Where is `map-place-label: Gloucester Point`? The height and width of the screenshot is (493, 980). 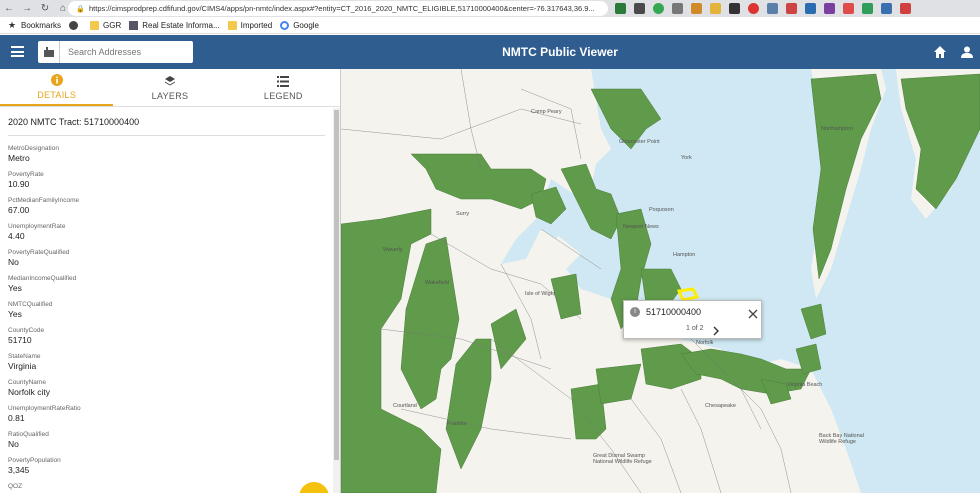 map-place-label: Gloucester Point is located at coordinates (639, 142).